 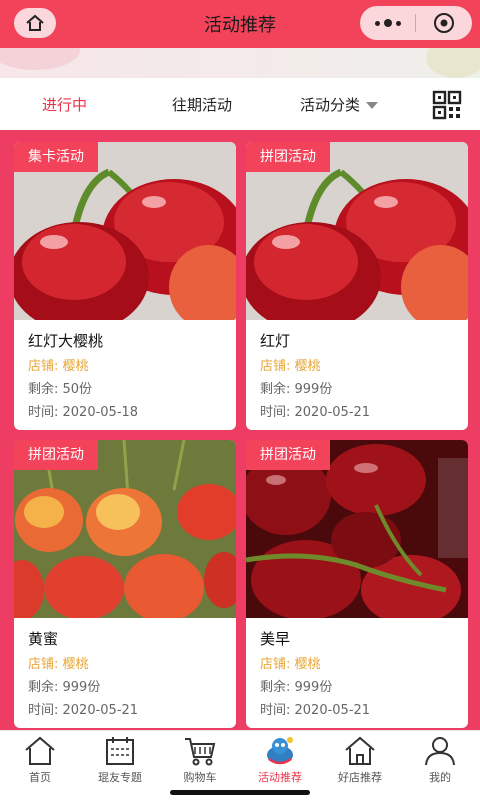 I want to click on tab-bar: 进行中 往期活动 活动分类, so click(x=240, y=104).